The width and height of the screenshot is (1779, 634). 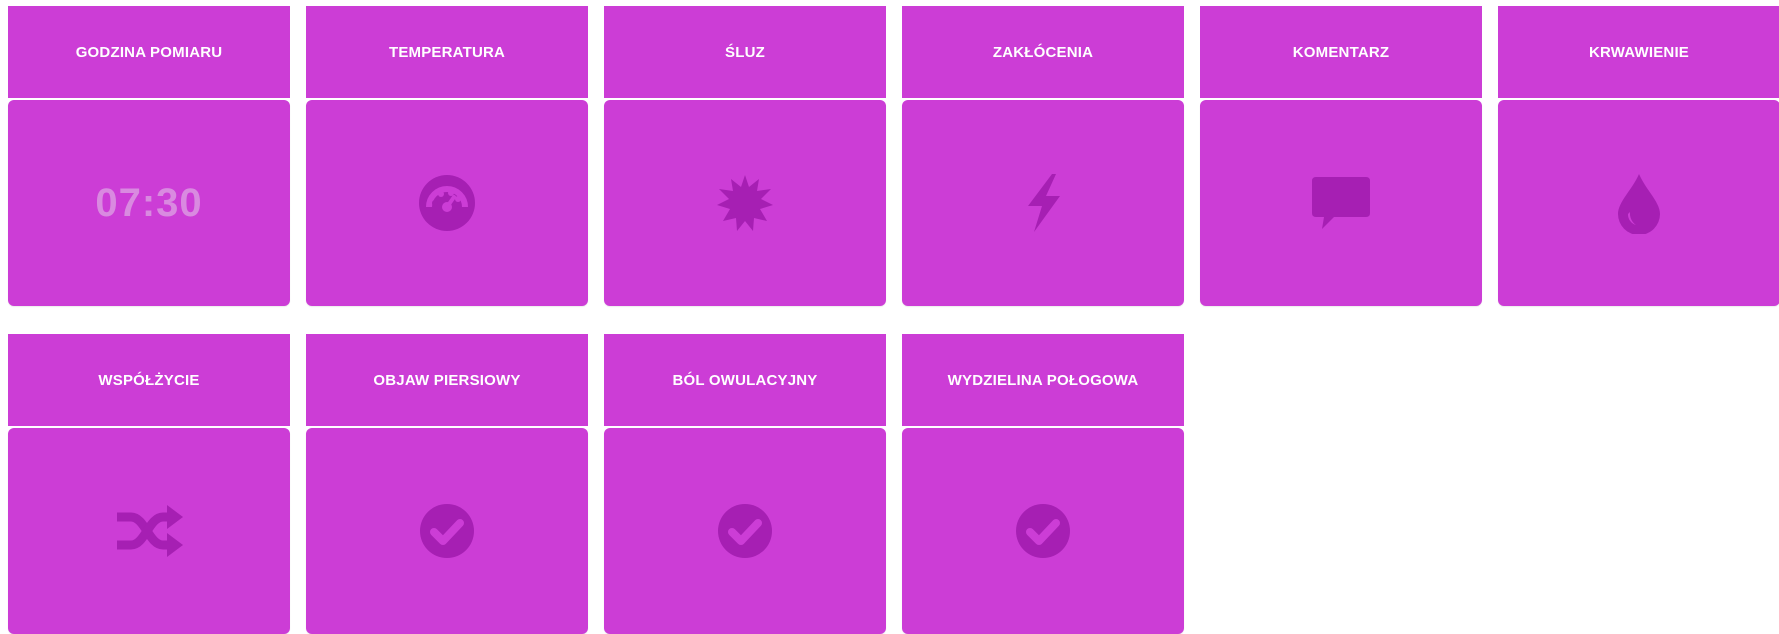 What do you see at coordinates (1043, 52) in the screenshot?
I see `tile-header-label: ZAKŁÓCENIA` at bounding box center [1043, 52].